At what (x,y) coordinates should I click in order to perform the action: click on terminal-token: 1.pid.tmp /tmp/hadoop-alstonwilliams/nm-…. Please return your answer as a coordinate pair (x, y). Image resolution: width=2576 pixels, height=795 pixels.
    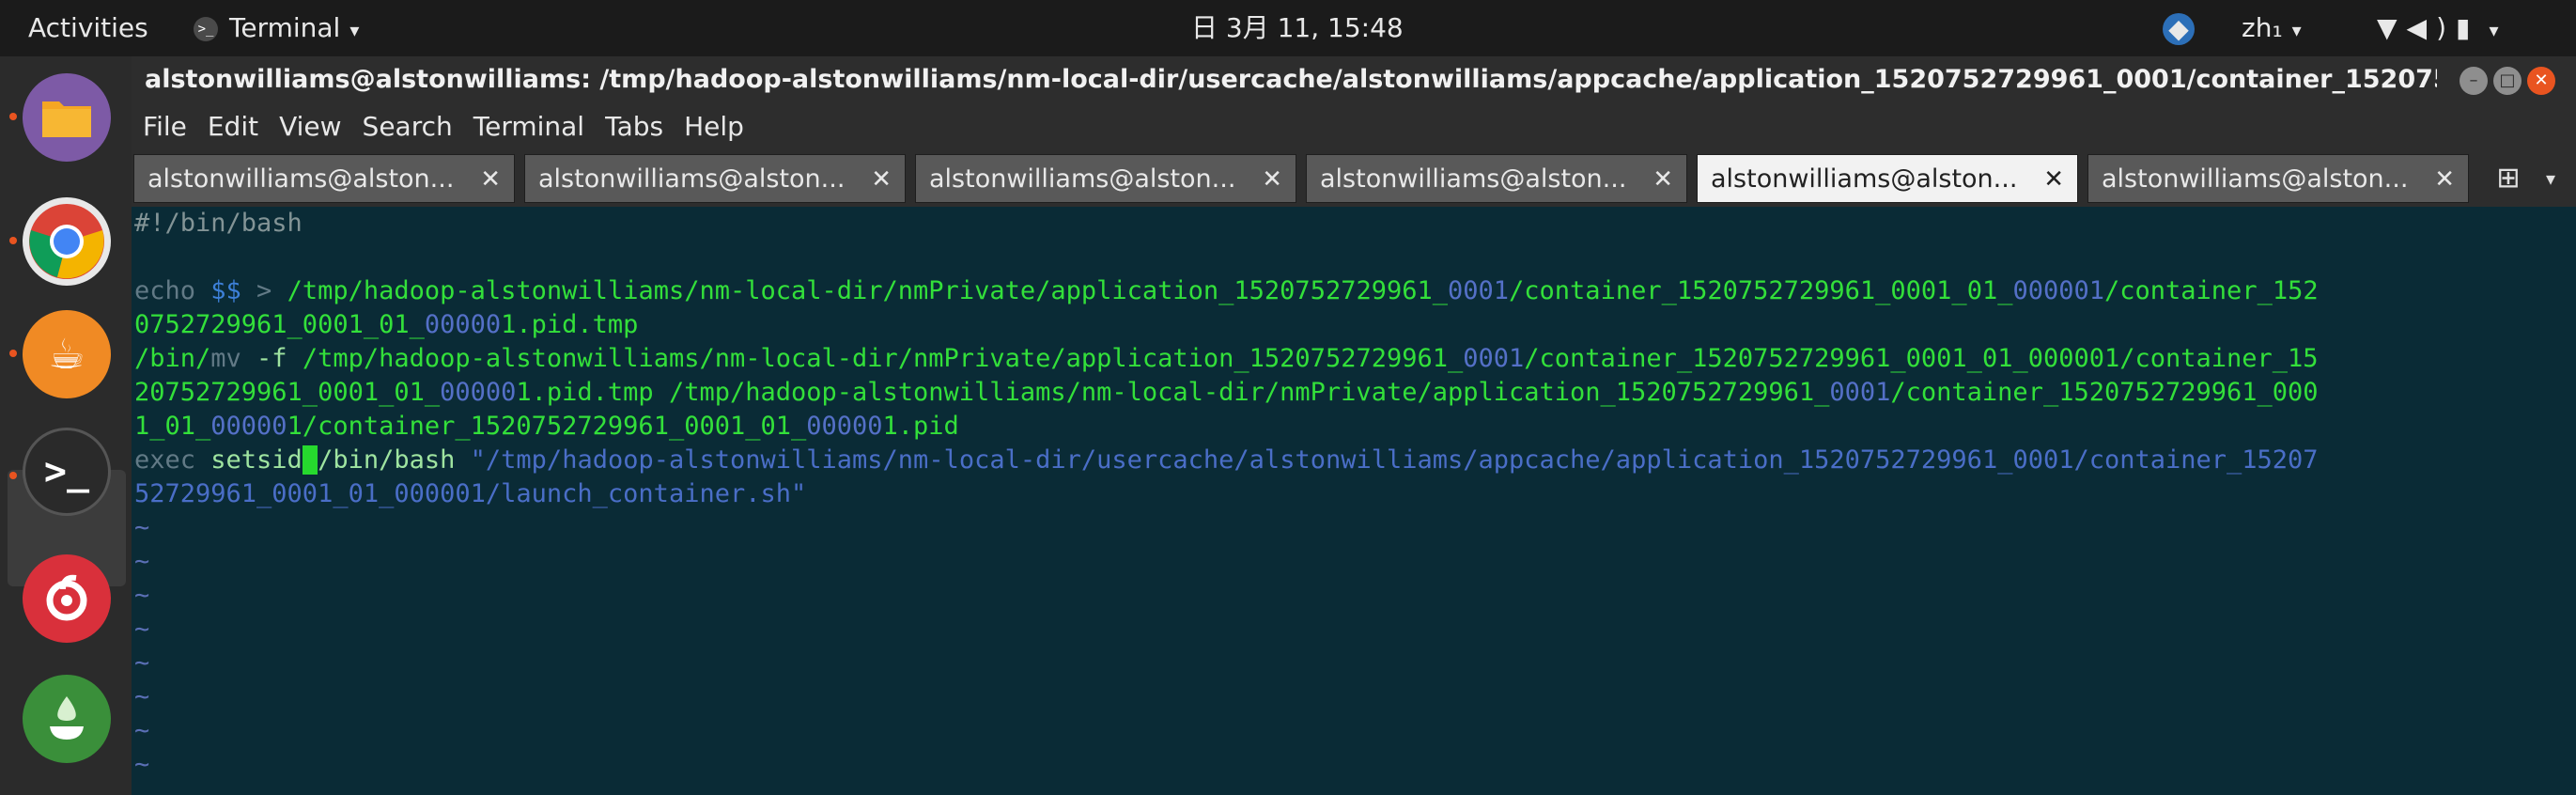
    Looking at the image, I should click on (1173, 392).